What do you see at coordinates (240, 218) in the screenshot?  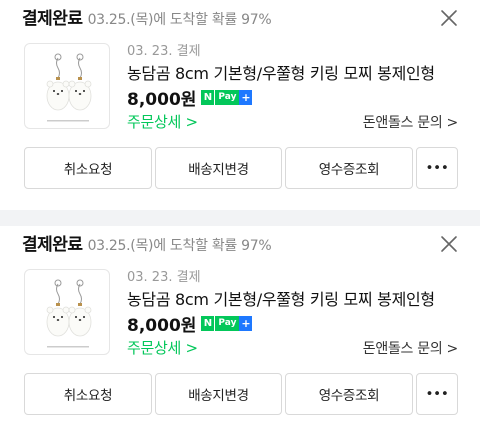 I see `section-divider` at bounding box center [240, 218].